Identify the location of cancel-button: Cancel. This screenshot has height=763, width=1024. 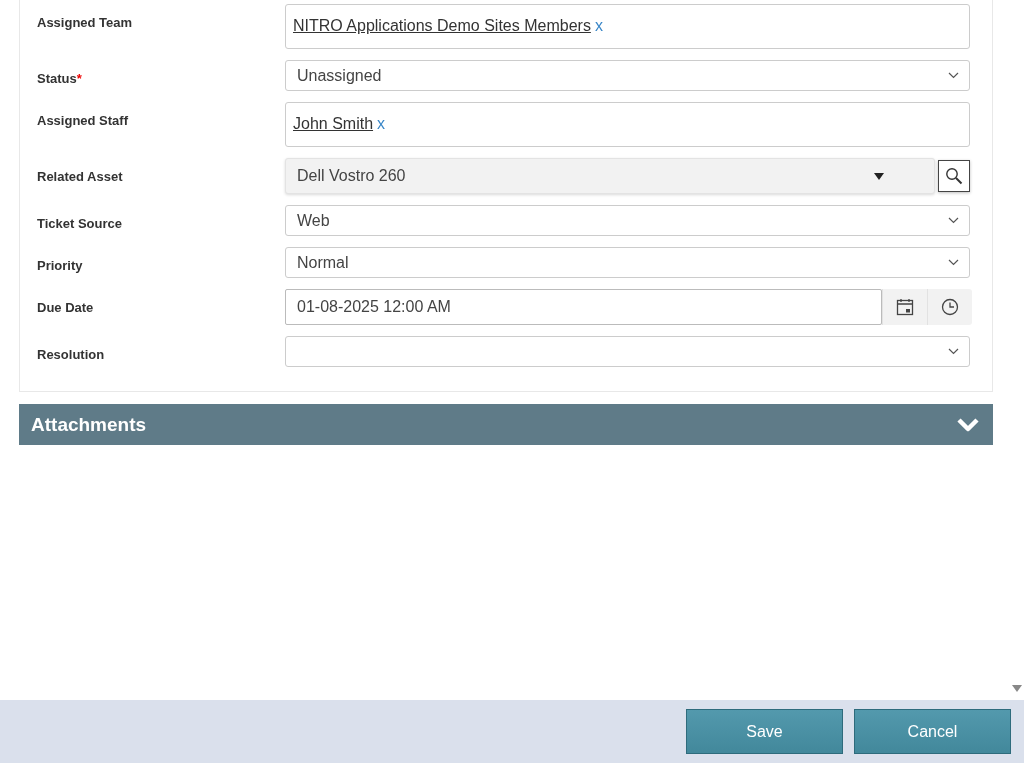
(932, 731).